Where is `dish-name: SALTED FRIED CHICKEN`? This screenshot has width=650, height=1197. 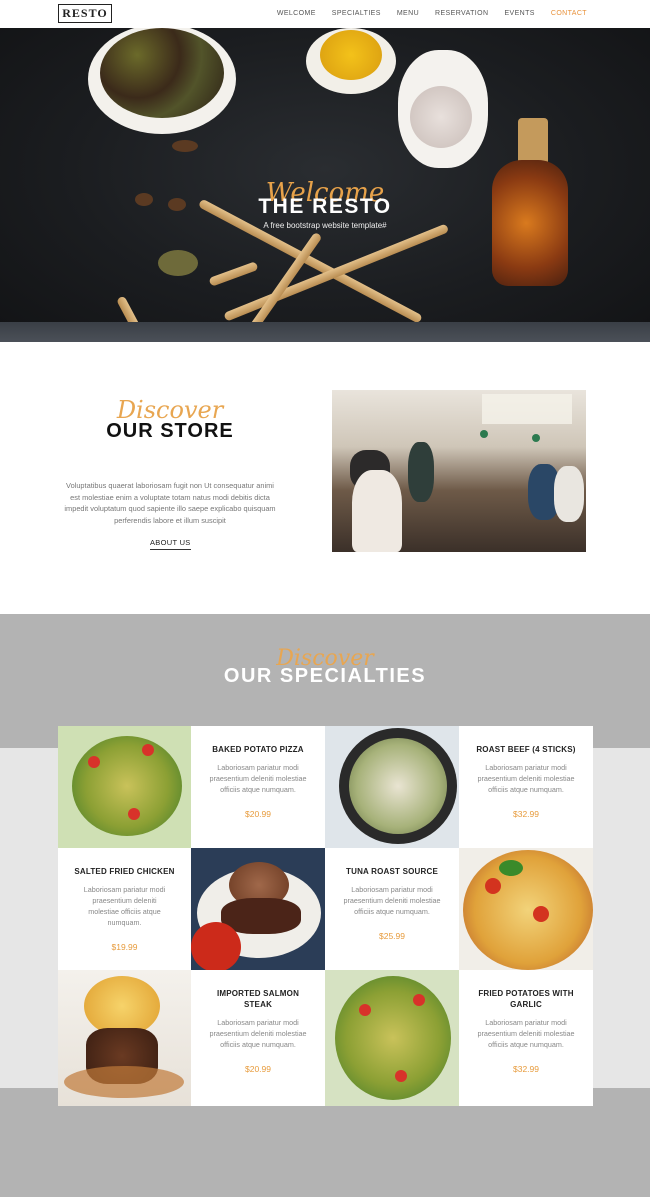 dish-name: SALTED FRIED CHICKEN is located at coordinates (124, 871).